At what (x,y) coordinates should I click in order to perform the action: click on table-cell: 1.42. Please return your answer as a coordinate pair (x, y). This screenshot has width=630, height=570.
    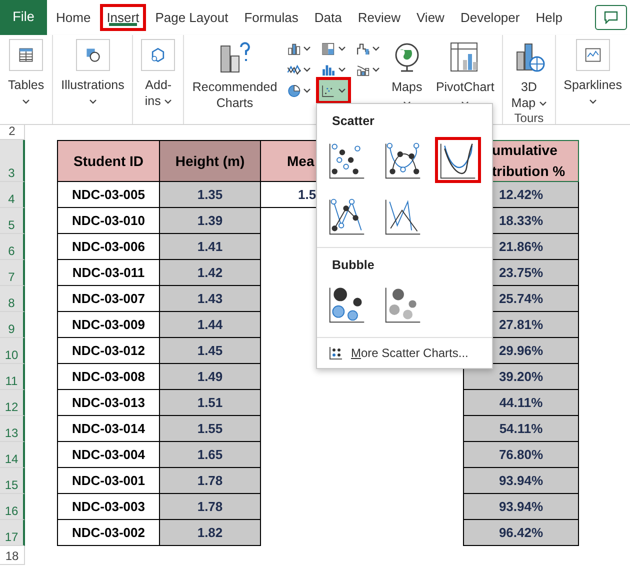
    Looking at the image, I should click on (210, 273).